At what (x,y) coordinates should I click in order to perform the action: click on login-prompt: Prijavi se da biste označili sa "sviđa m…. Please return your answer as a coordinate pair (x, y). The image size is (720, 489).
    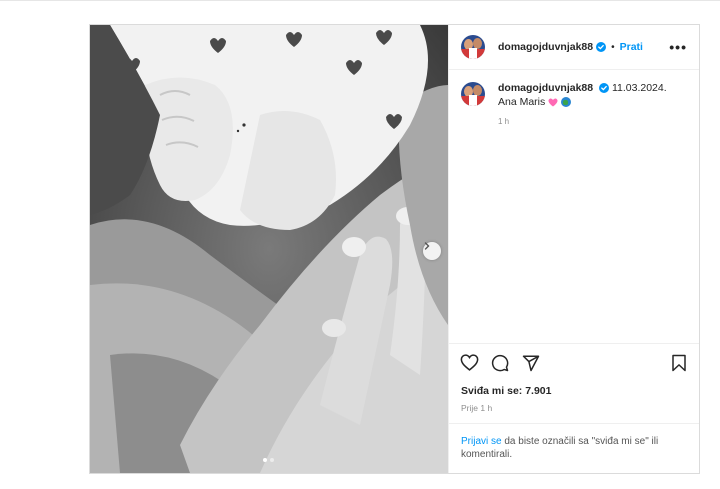
    Looking at the image, I should click on (574, 448).